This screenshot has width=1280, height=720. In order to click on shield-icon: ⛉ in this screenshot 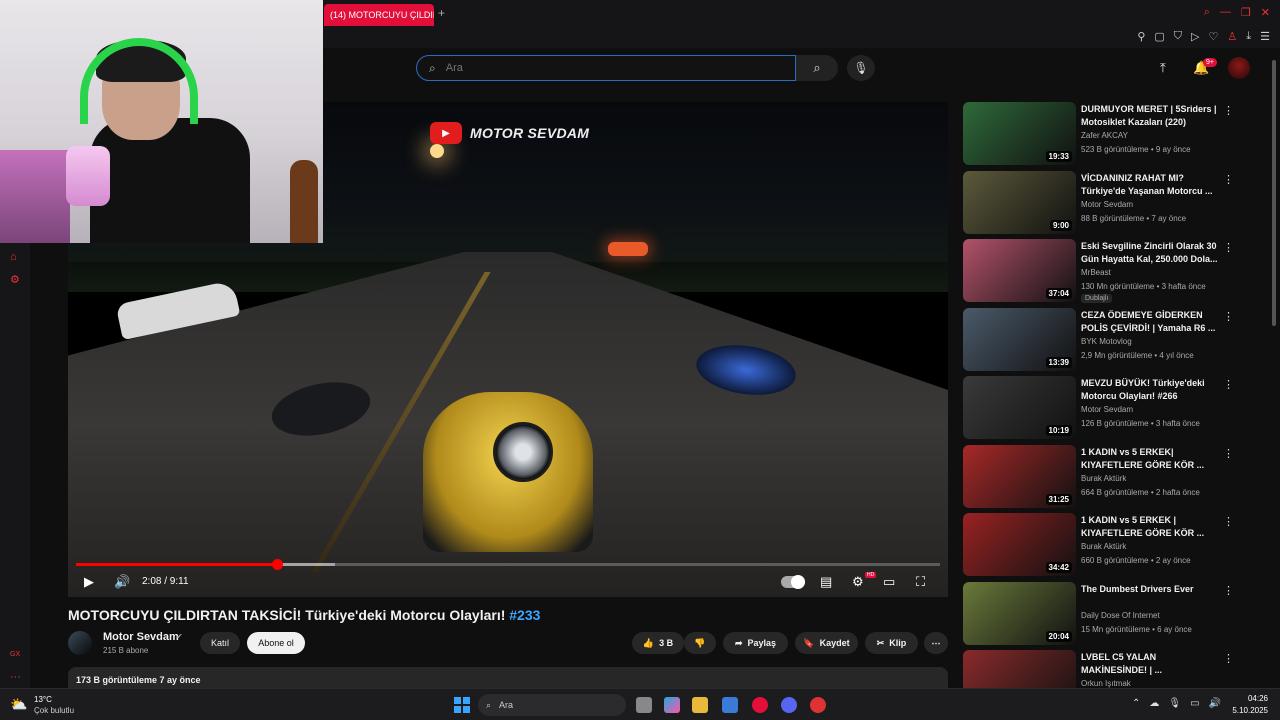, I will do `click(1178, 36)`.